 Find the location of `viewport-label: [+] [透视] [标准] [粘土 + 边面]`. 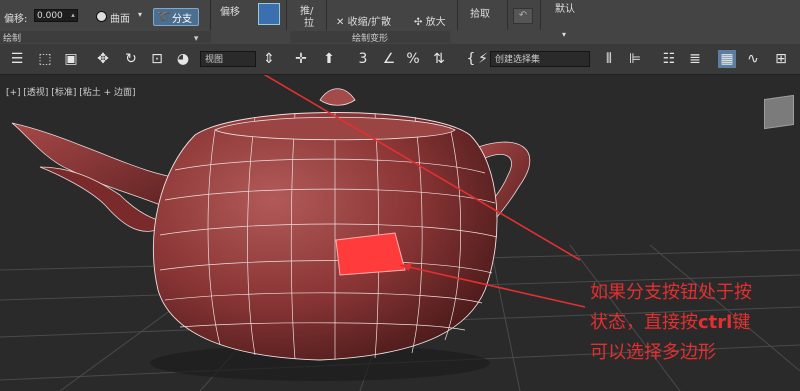

viewport-label: [+] [透视] [标准] [粘土 + 边面] is located at coordinates (70, 91).